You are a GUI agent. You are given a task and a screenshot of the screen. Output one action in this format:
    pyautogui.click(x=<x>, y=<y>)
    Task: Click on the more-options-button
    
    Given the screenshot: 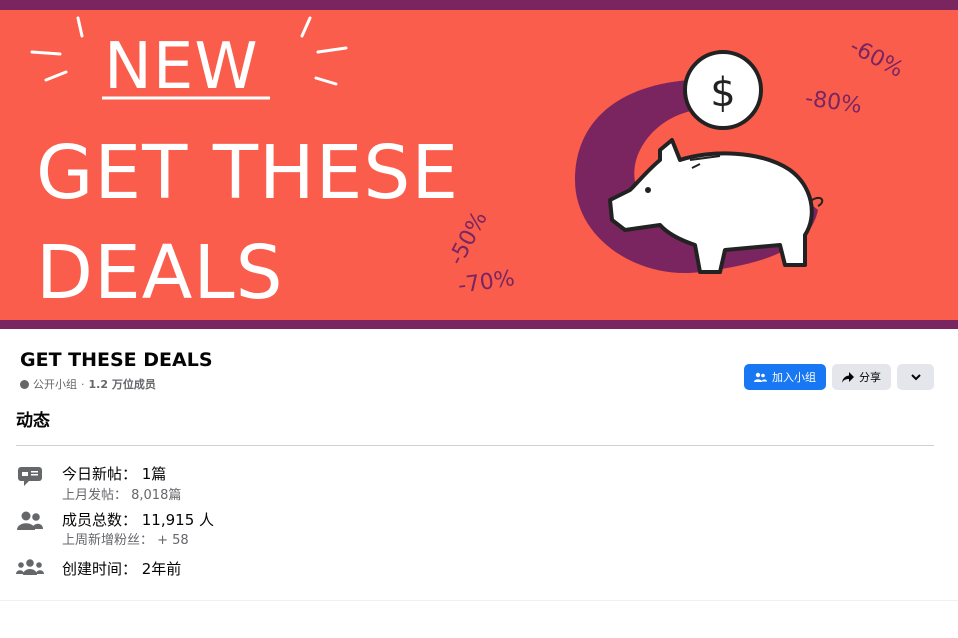 What is the action you would take?
    pyautogui.click(x=915, y=377)
    